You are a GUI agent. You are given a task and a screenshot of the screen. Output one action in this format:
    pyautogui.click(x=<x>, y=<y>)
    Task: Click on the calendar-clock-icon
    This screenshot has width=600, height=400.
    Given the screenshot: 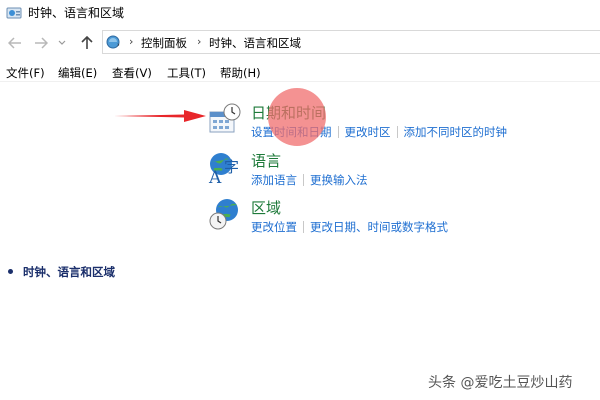 What is the action you would take?
    pyautogui.click(x=225, y=119)
    